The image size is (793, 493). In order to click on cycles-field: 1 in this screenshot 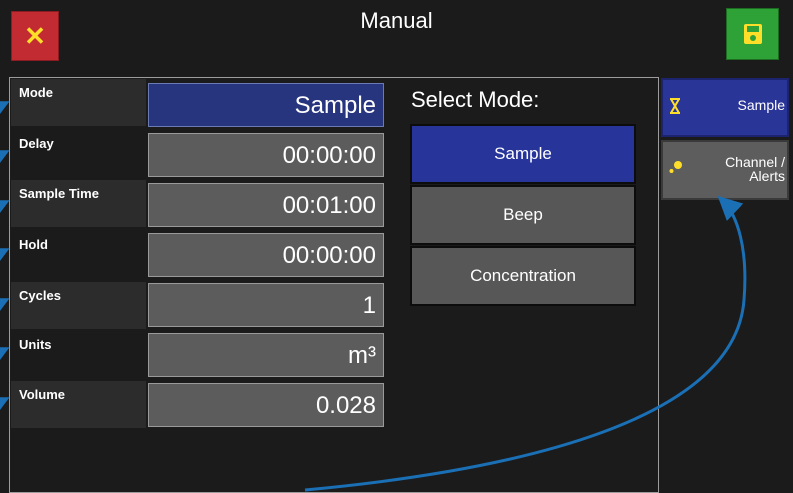, I will do `click(266, 305)`.